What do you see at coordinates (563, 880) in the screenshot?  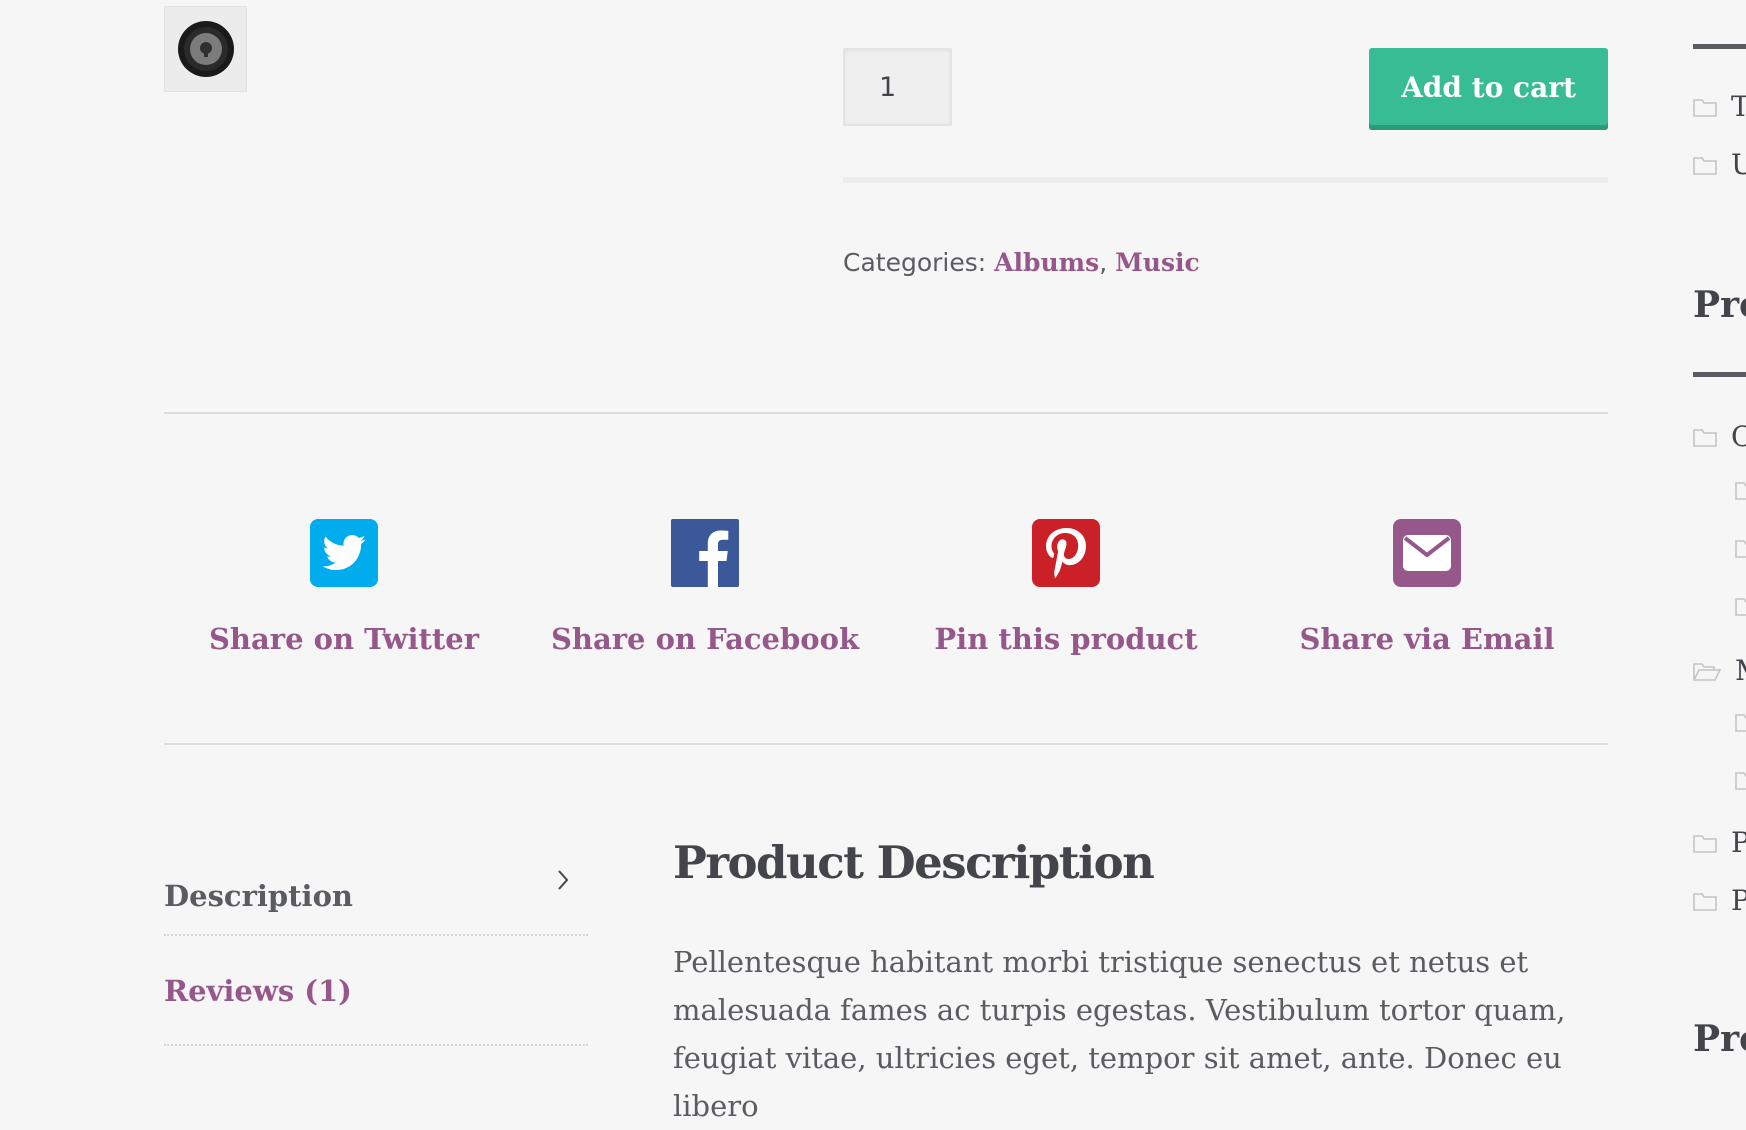 I see `chevron-right-icon` at bounding box center [563, 880].